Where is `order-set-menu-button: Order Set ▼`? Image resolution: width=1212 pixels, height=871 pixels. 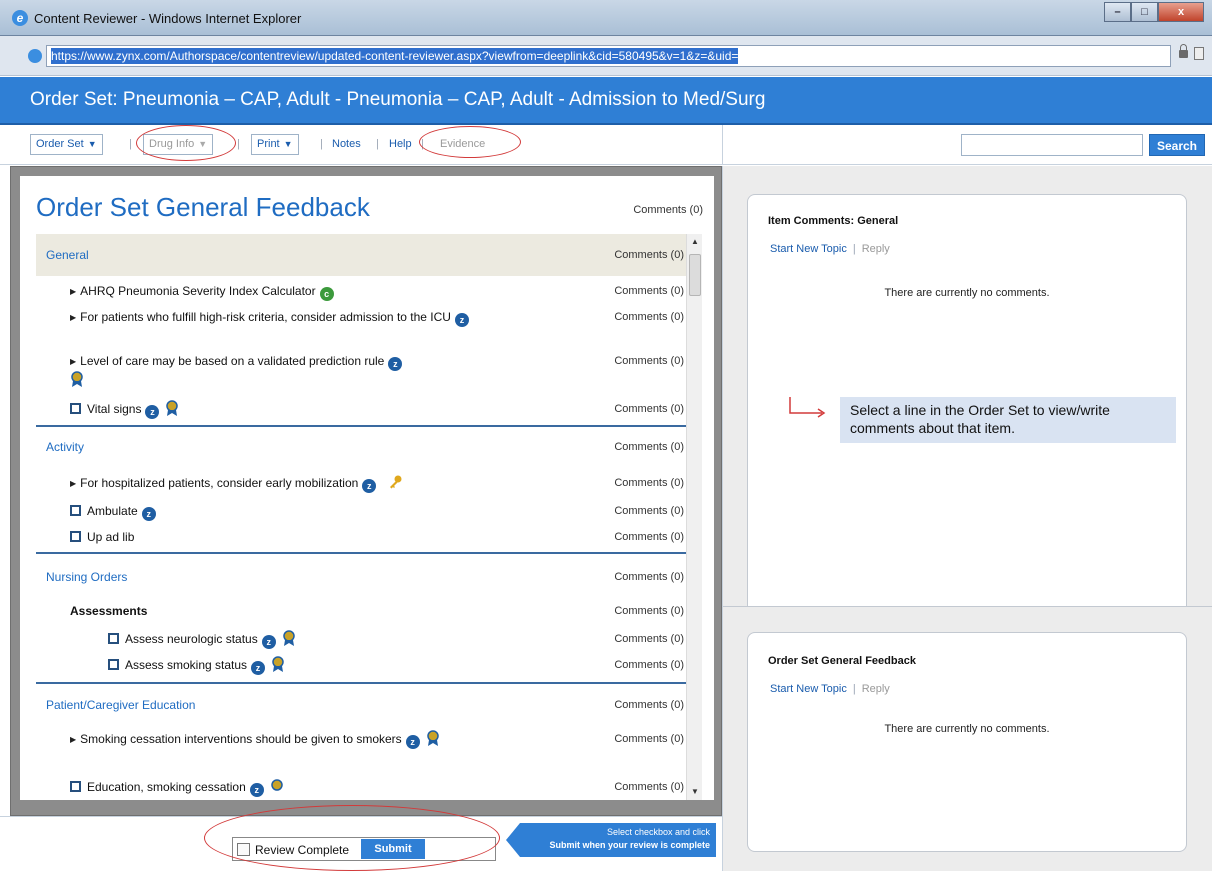
order-set-menu-button: Order Set ▼ is located at coordinates (66, 144).